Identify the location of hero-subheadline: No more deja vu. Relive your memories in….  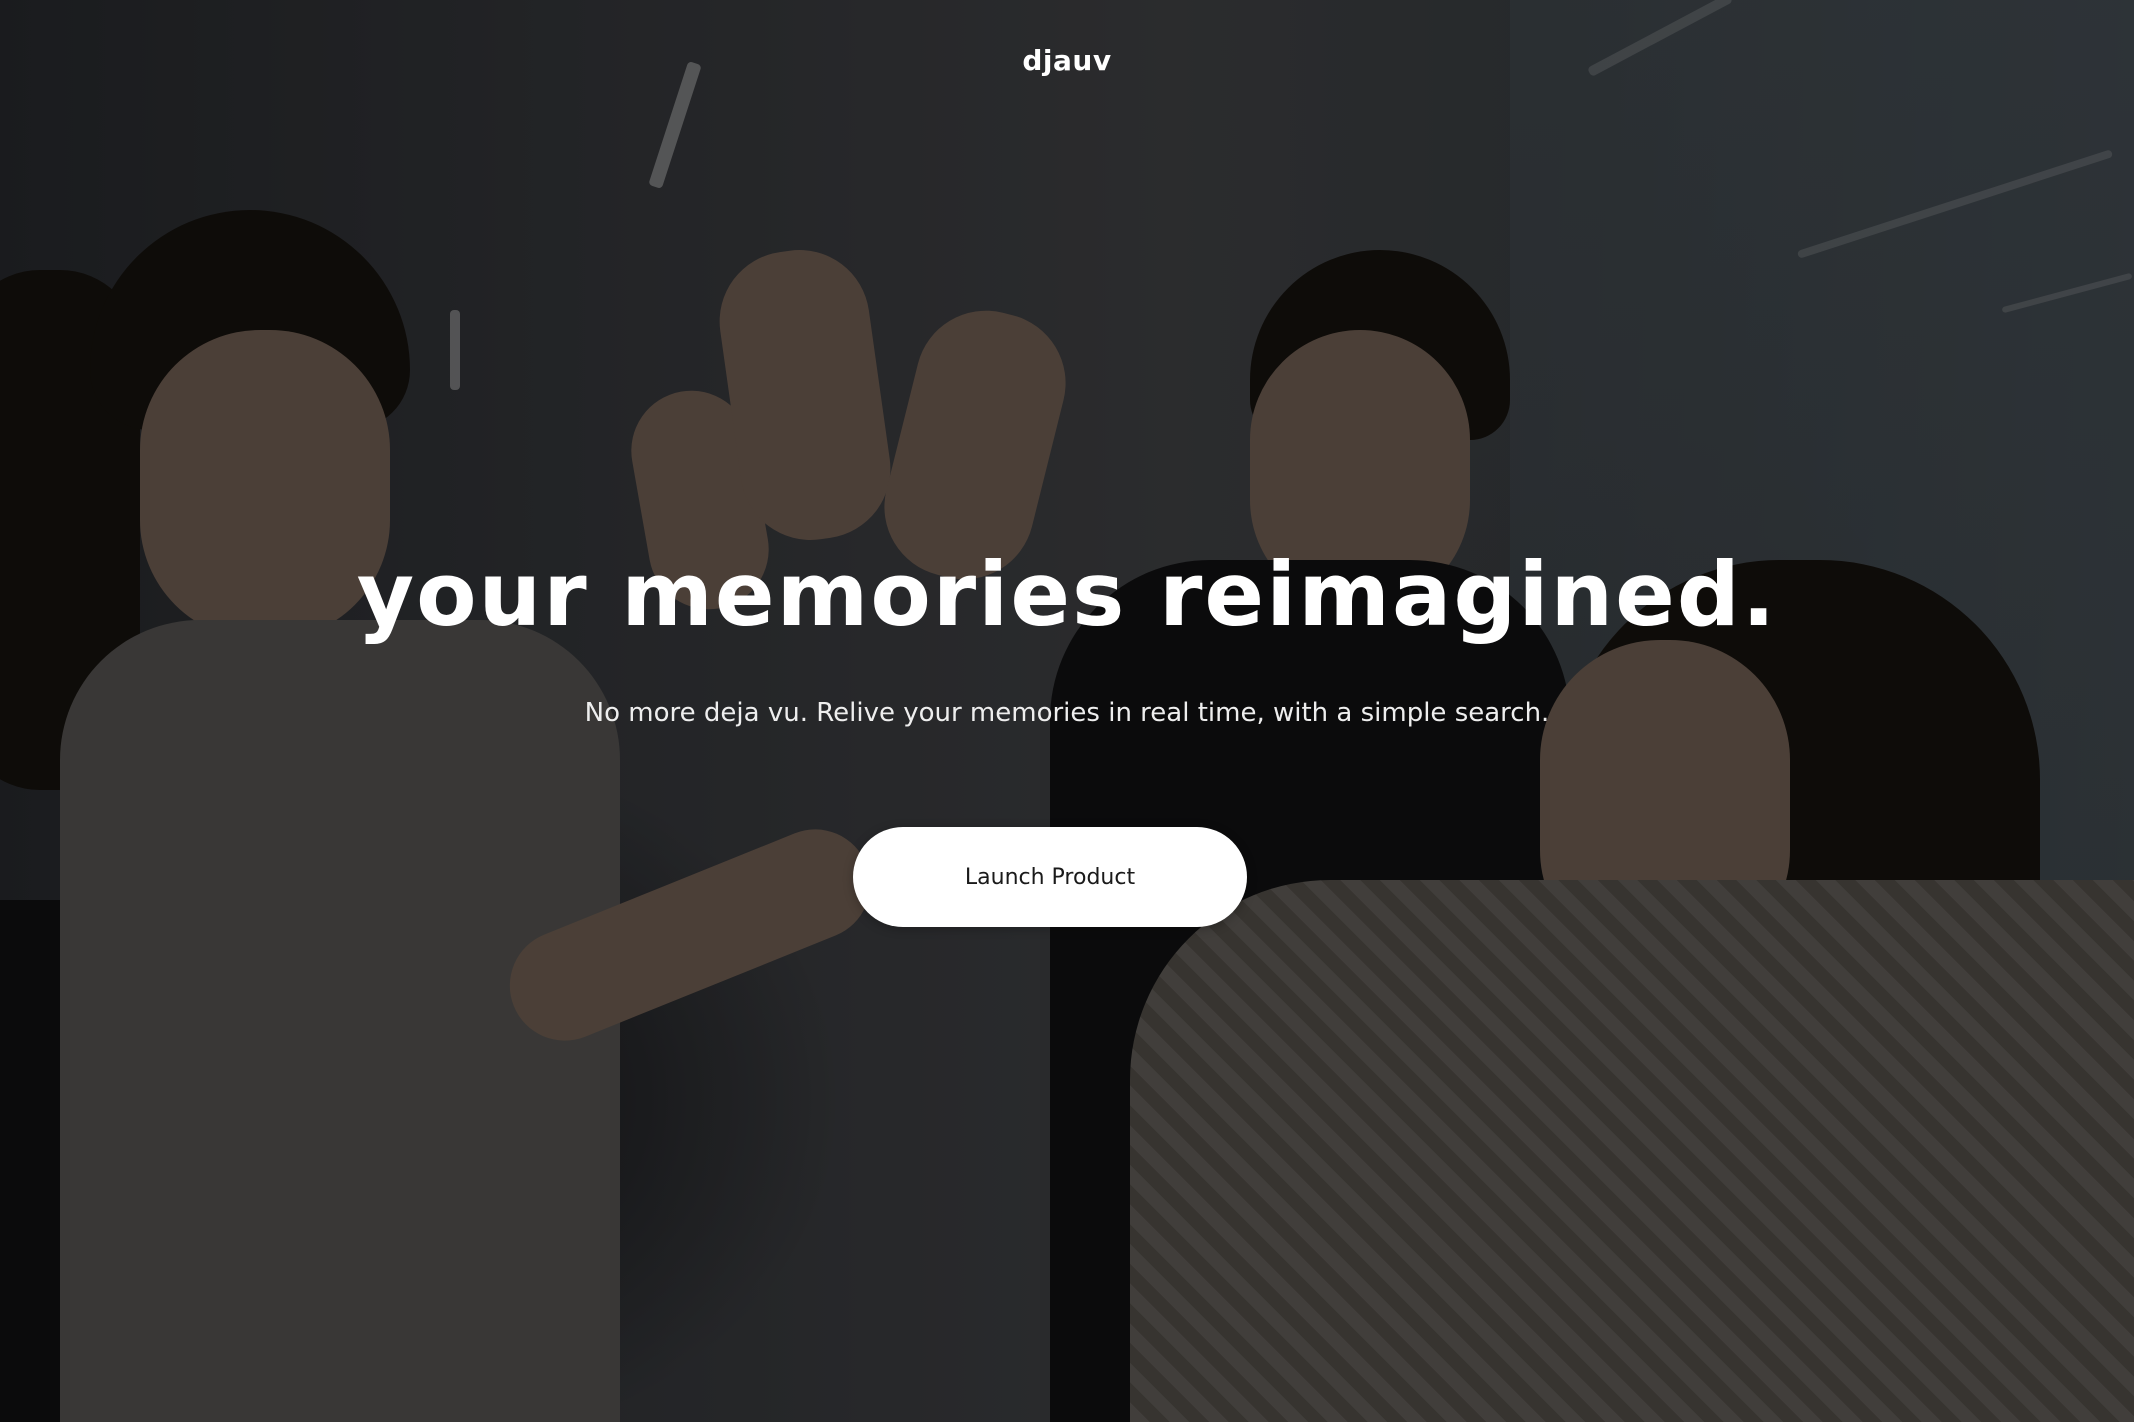
(1067, 713).